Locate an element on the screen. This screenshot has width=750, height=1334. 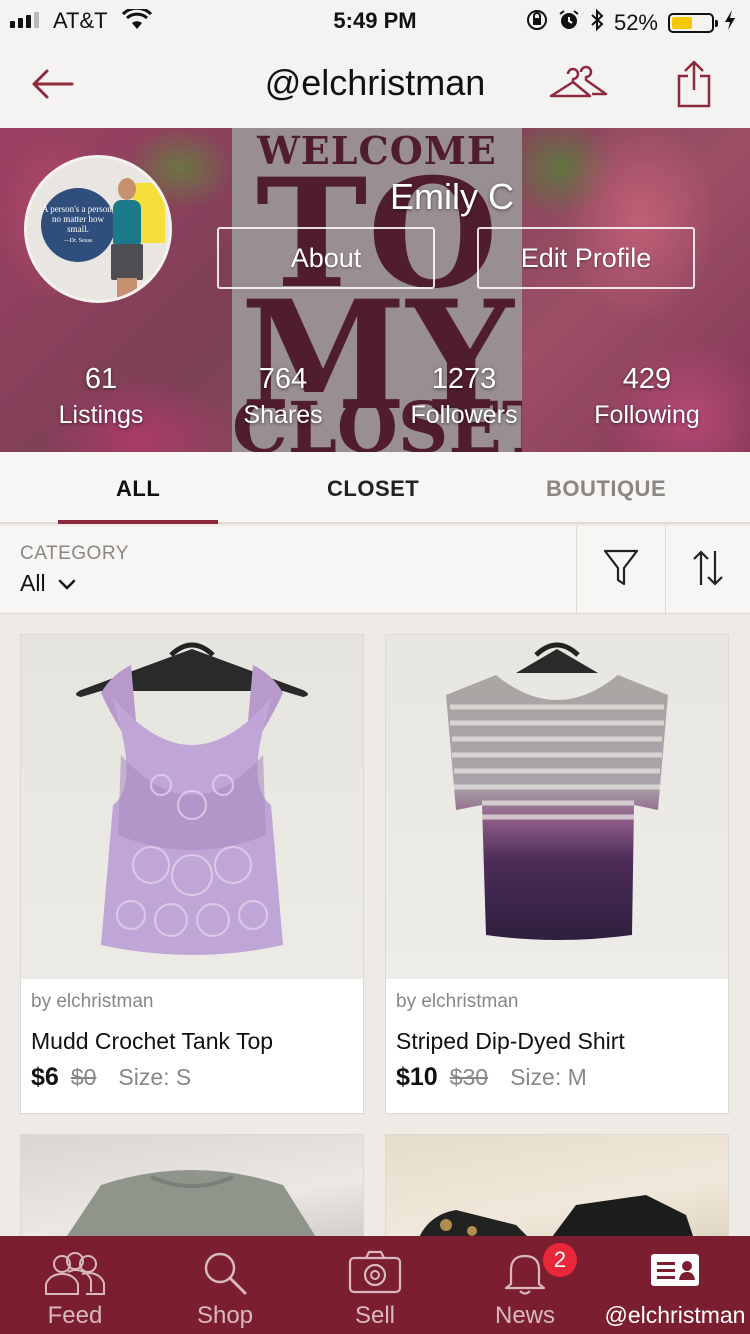
closet-tabs: ALL CLOSET BOUTIQUE is located at coordinates (375, 488).